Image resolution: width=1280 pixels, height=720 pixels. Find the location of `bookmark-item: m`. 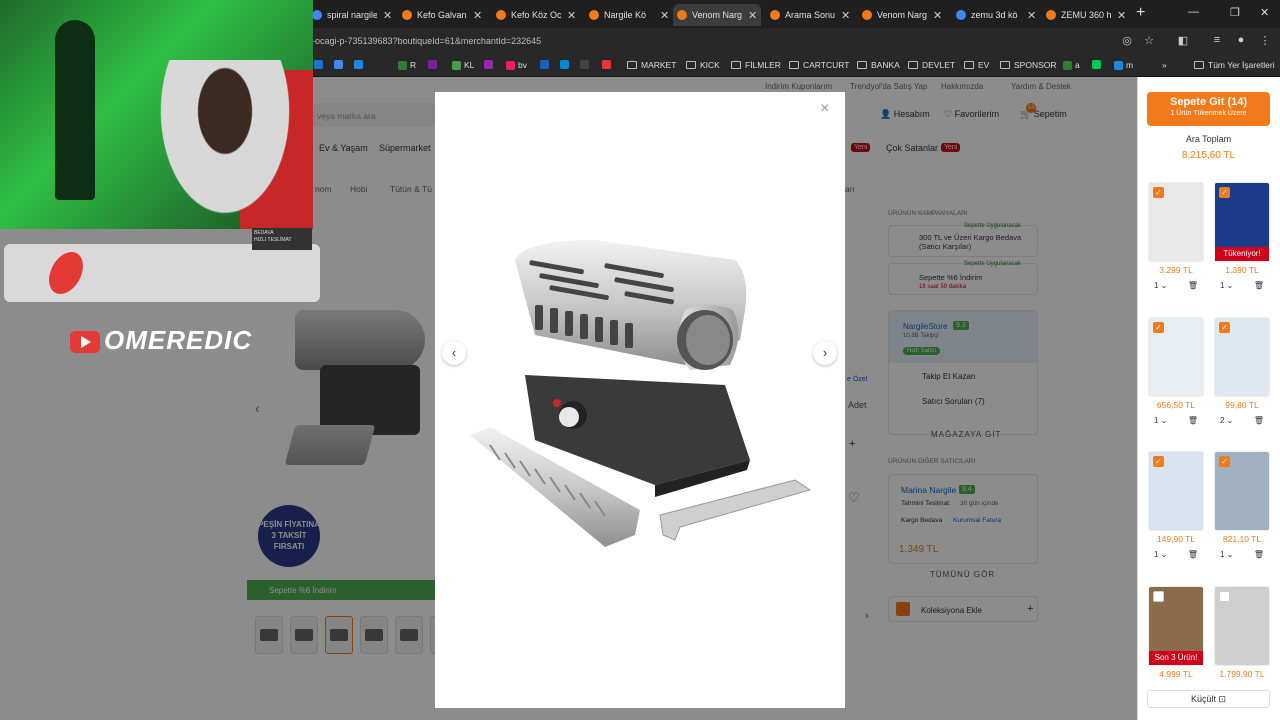

bookmark-item: m is located at coordinates (1123, 65).